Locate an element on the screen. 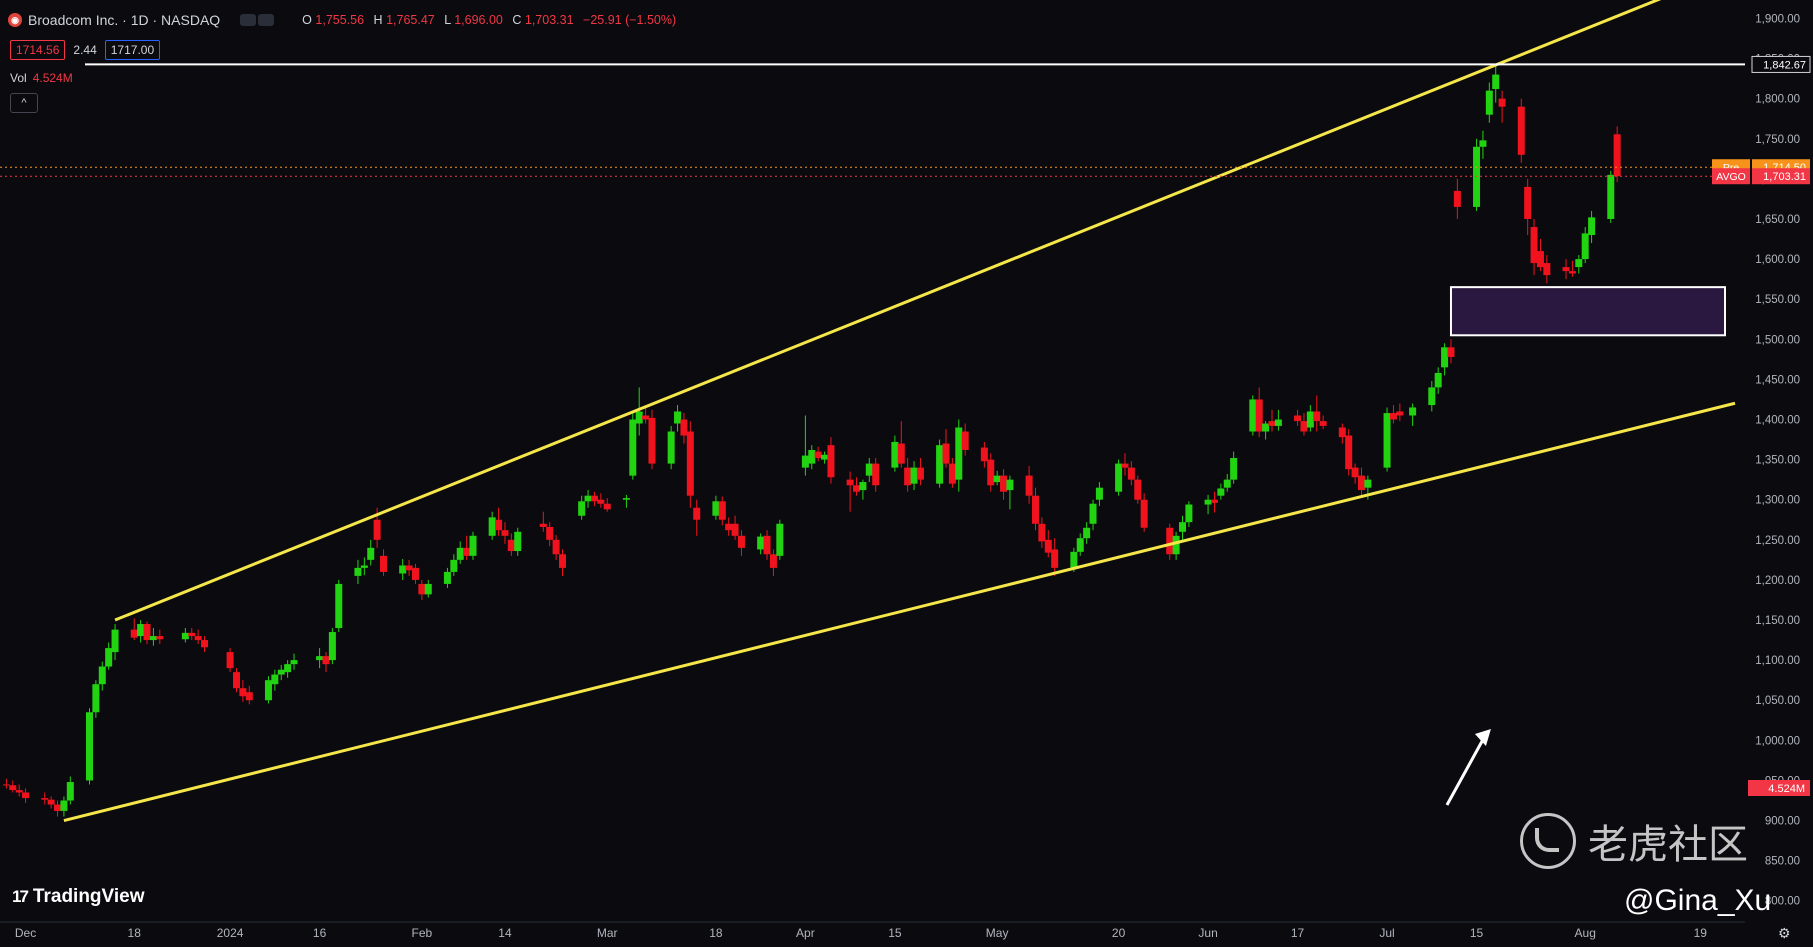  volume-legend: Vol 4.524M is located at coordinates (41, 78).